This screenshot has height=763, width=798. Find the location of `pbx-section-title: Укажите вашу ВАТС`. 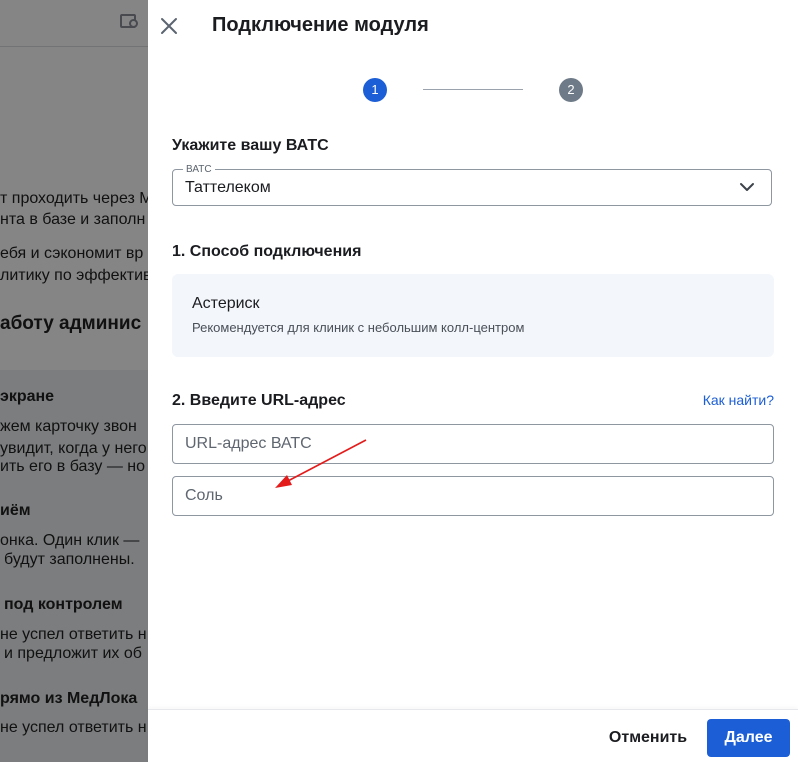

pbx-section-title: Укажите вашу ВАТС is located at coordinates (250, 145).